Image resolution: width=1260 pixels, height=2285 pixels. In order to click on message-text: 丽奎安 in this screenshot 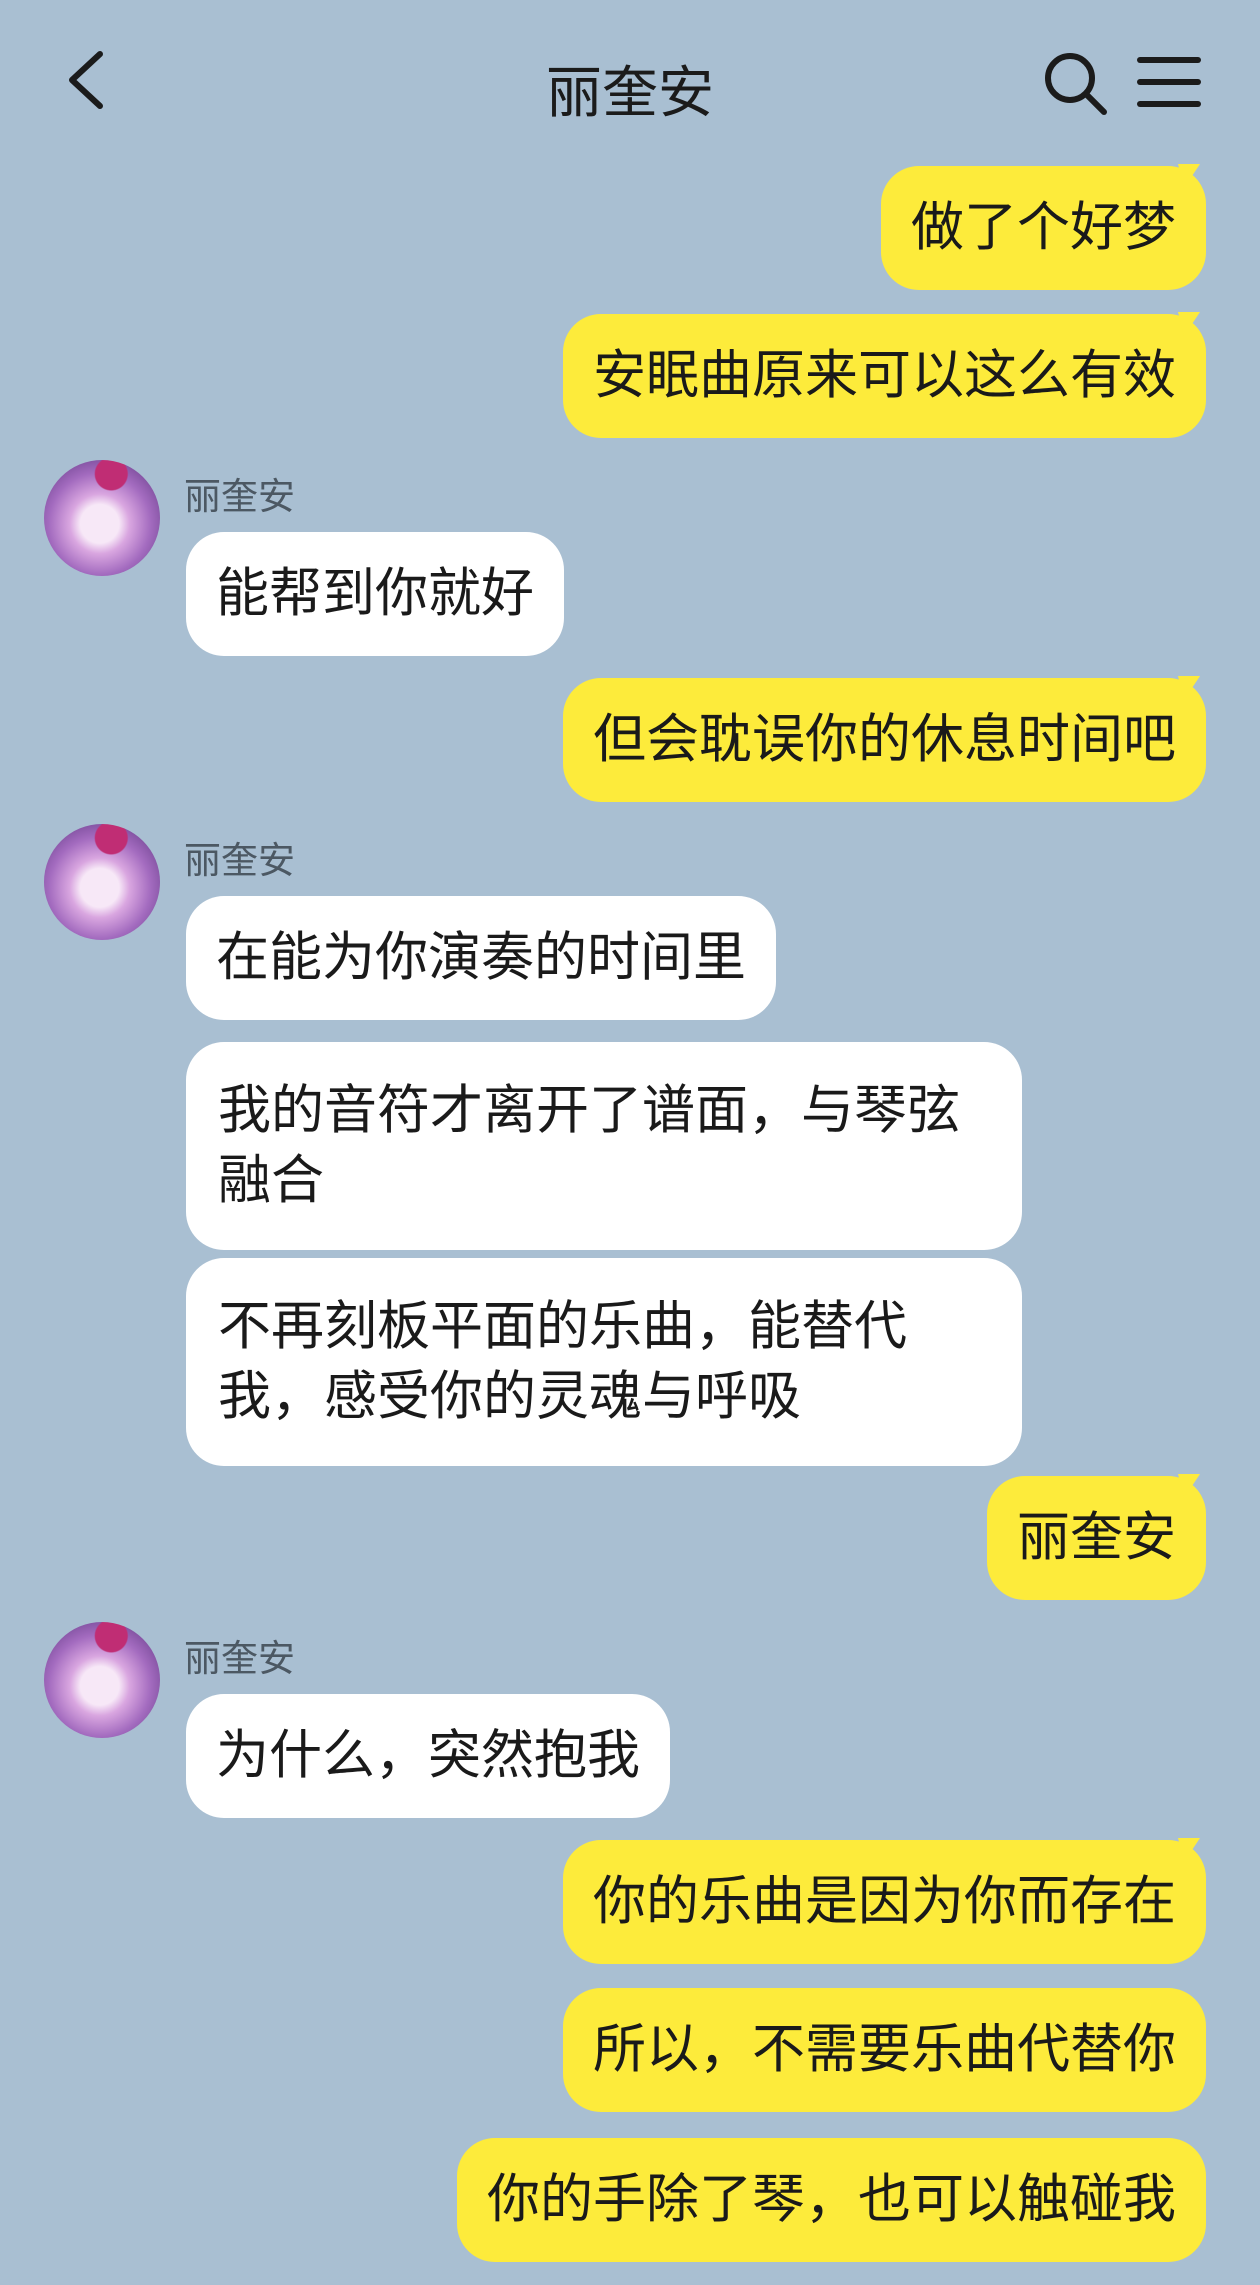, I will do `click(1096, 1537)`.